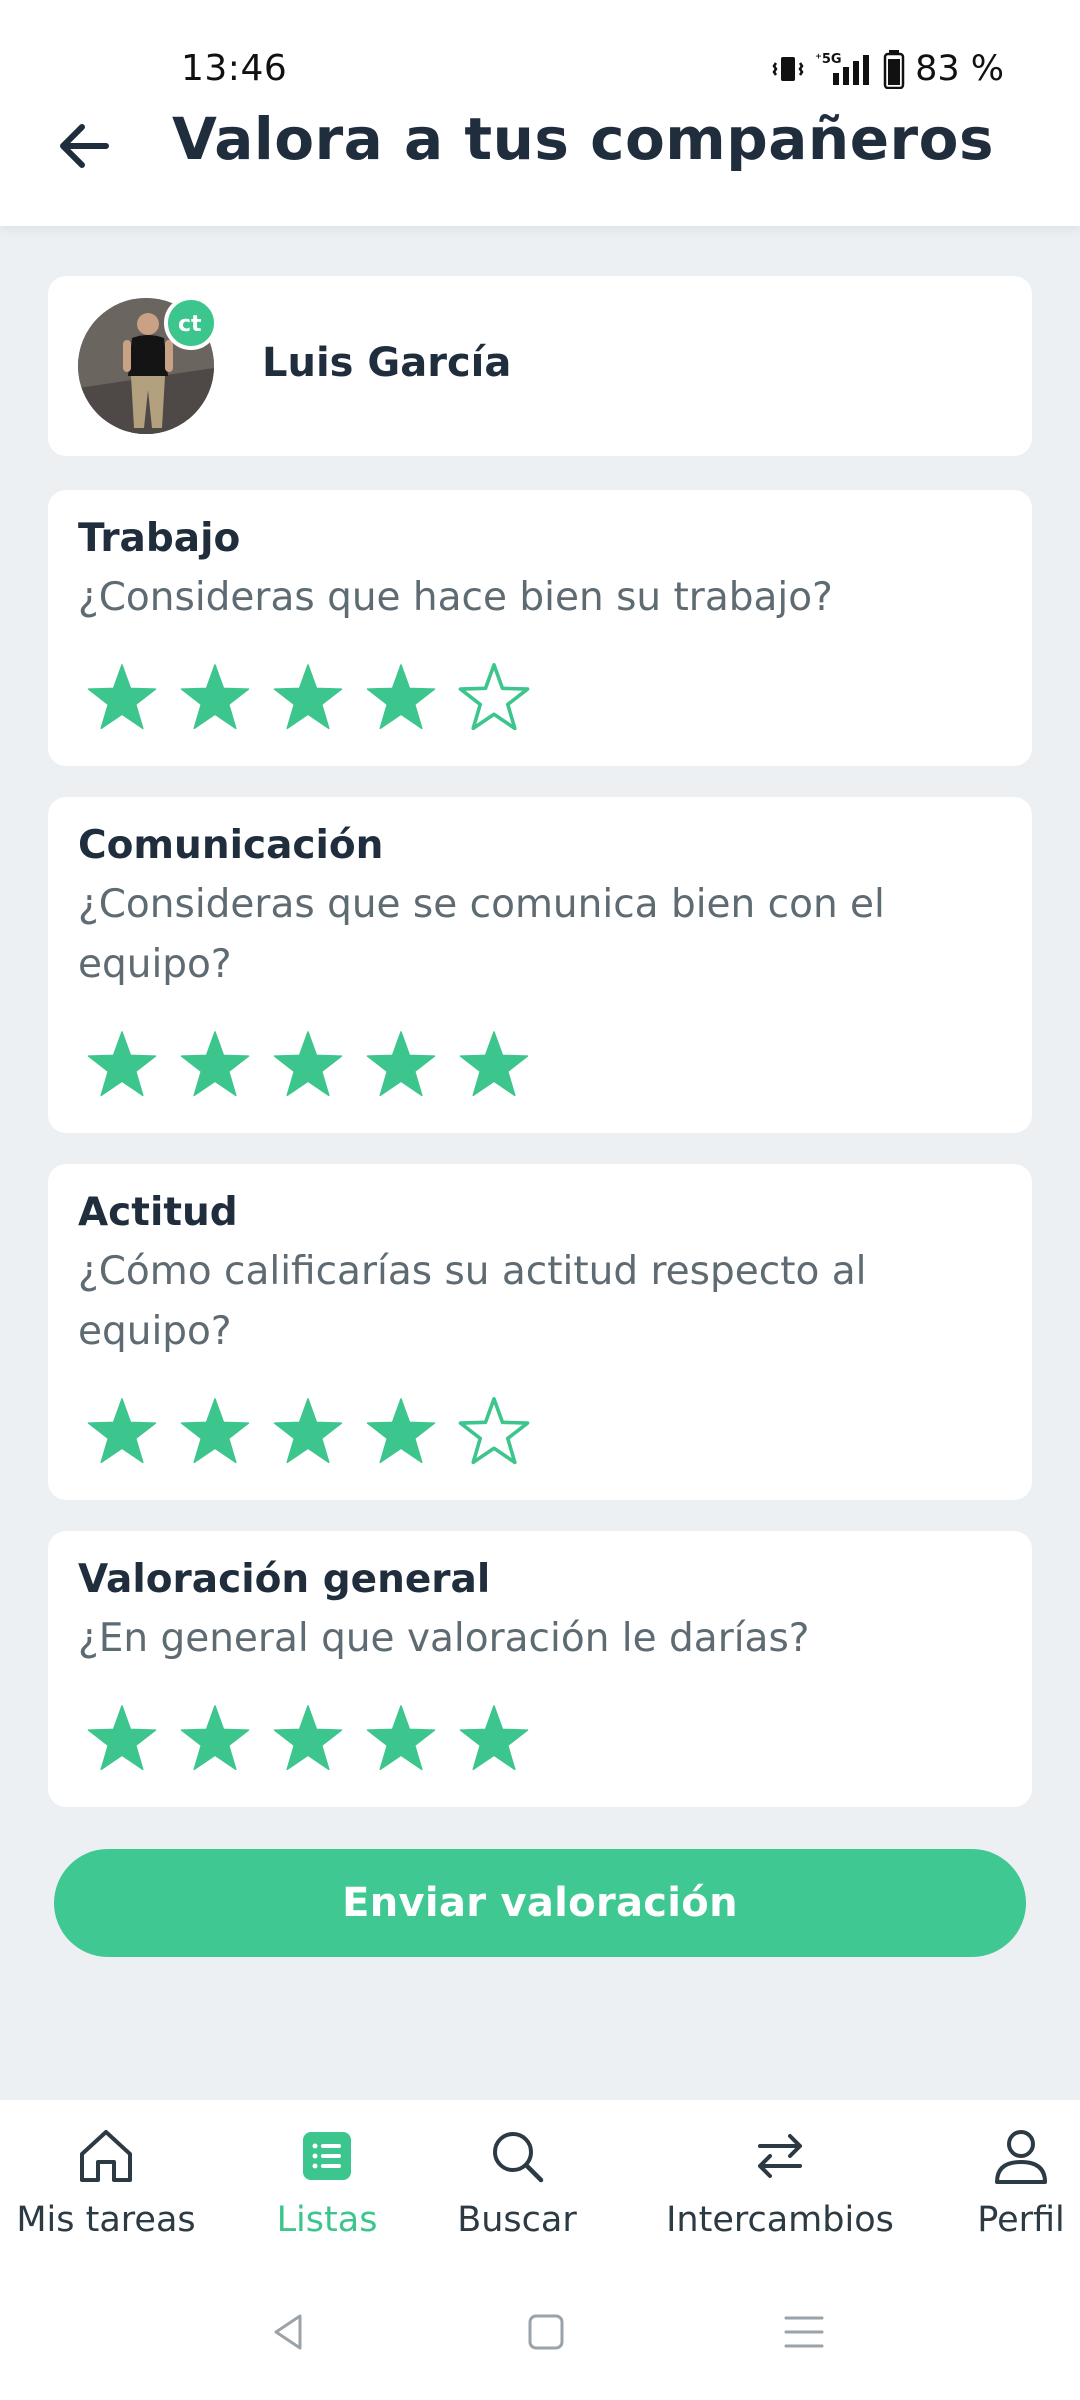 This screenshot has height=2400, width=1080. Describe the element at coordinates (327, 2220) in the screenshot. I see `nav-label: Listas` at that location.